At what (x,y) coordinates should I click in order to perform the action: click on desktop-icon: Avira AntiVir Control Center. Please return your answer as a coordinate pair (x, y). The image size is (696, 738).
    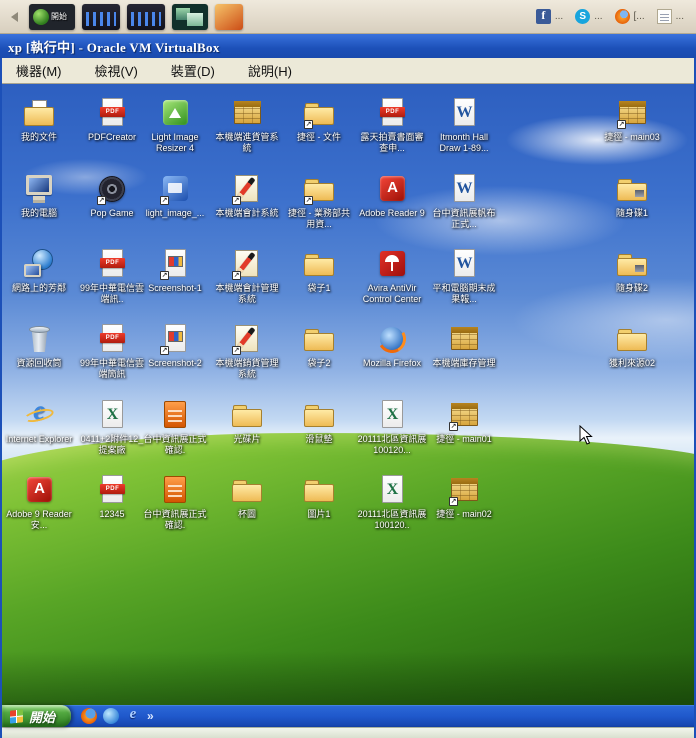
    Looking at the image, I should click on (392, 275).